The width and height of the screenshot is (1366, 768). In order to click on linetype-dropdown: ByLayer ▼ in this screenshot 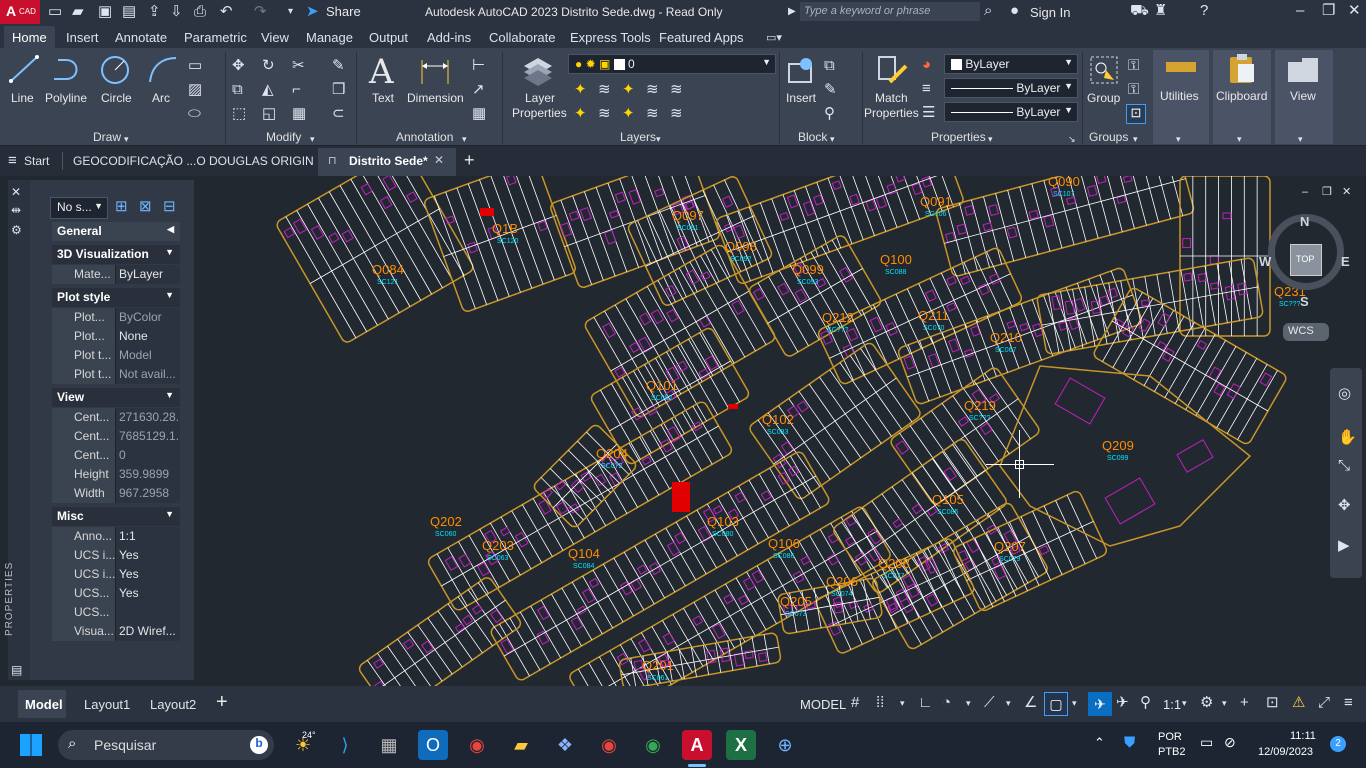, I will do `click(1011, 112)`.